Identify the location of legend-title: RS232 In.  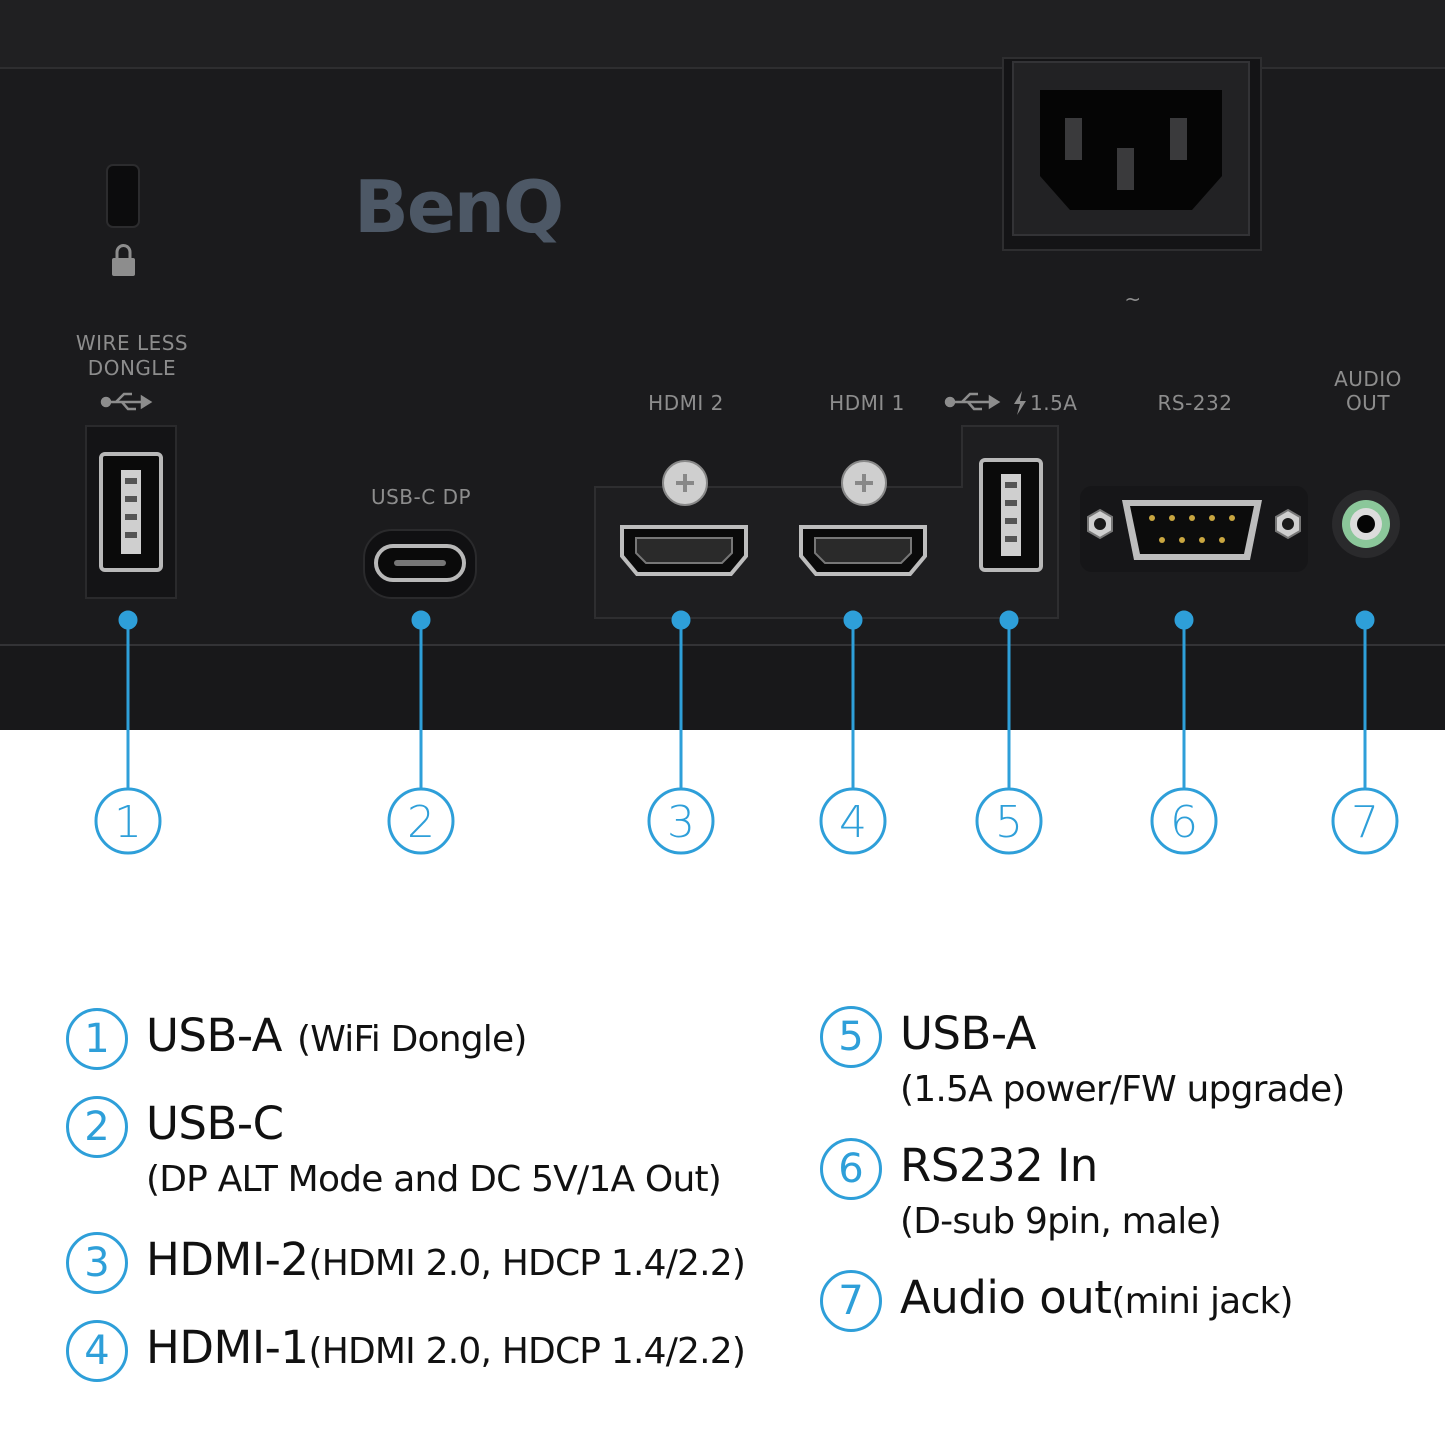
(999, 1165).